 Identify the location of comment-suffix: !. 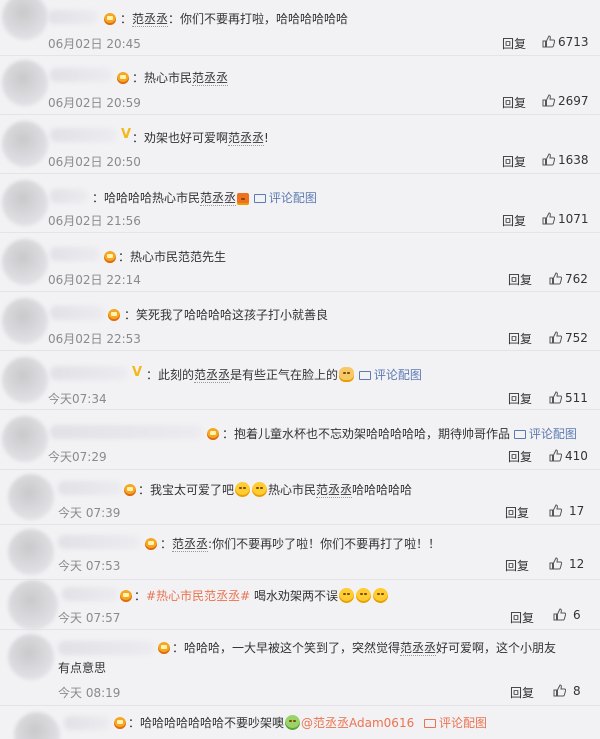
(266, 138).